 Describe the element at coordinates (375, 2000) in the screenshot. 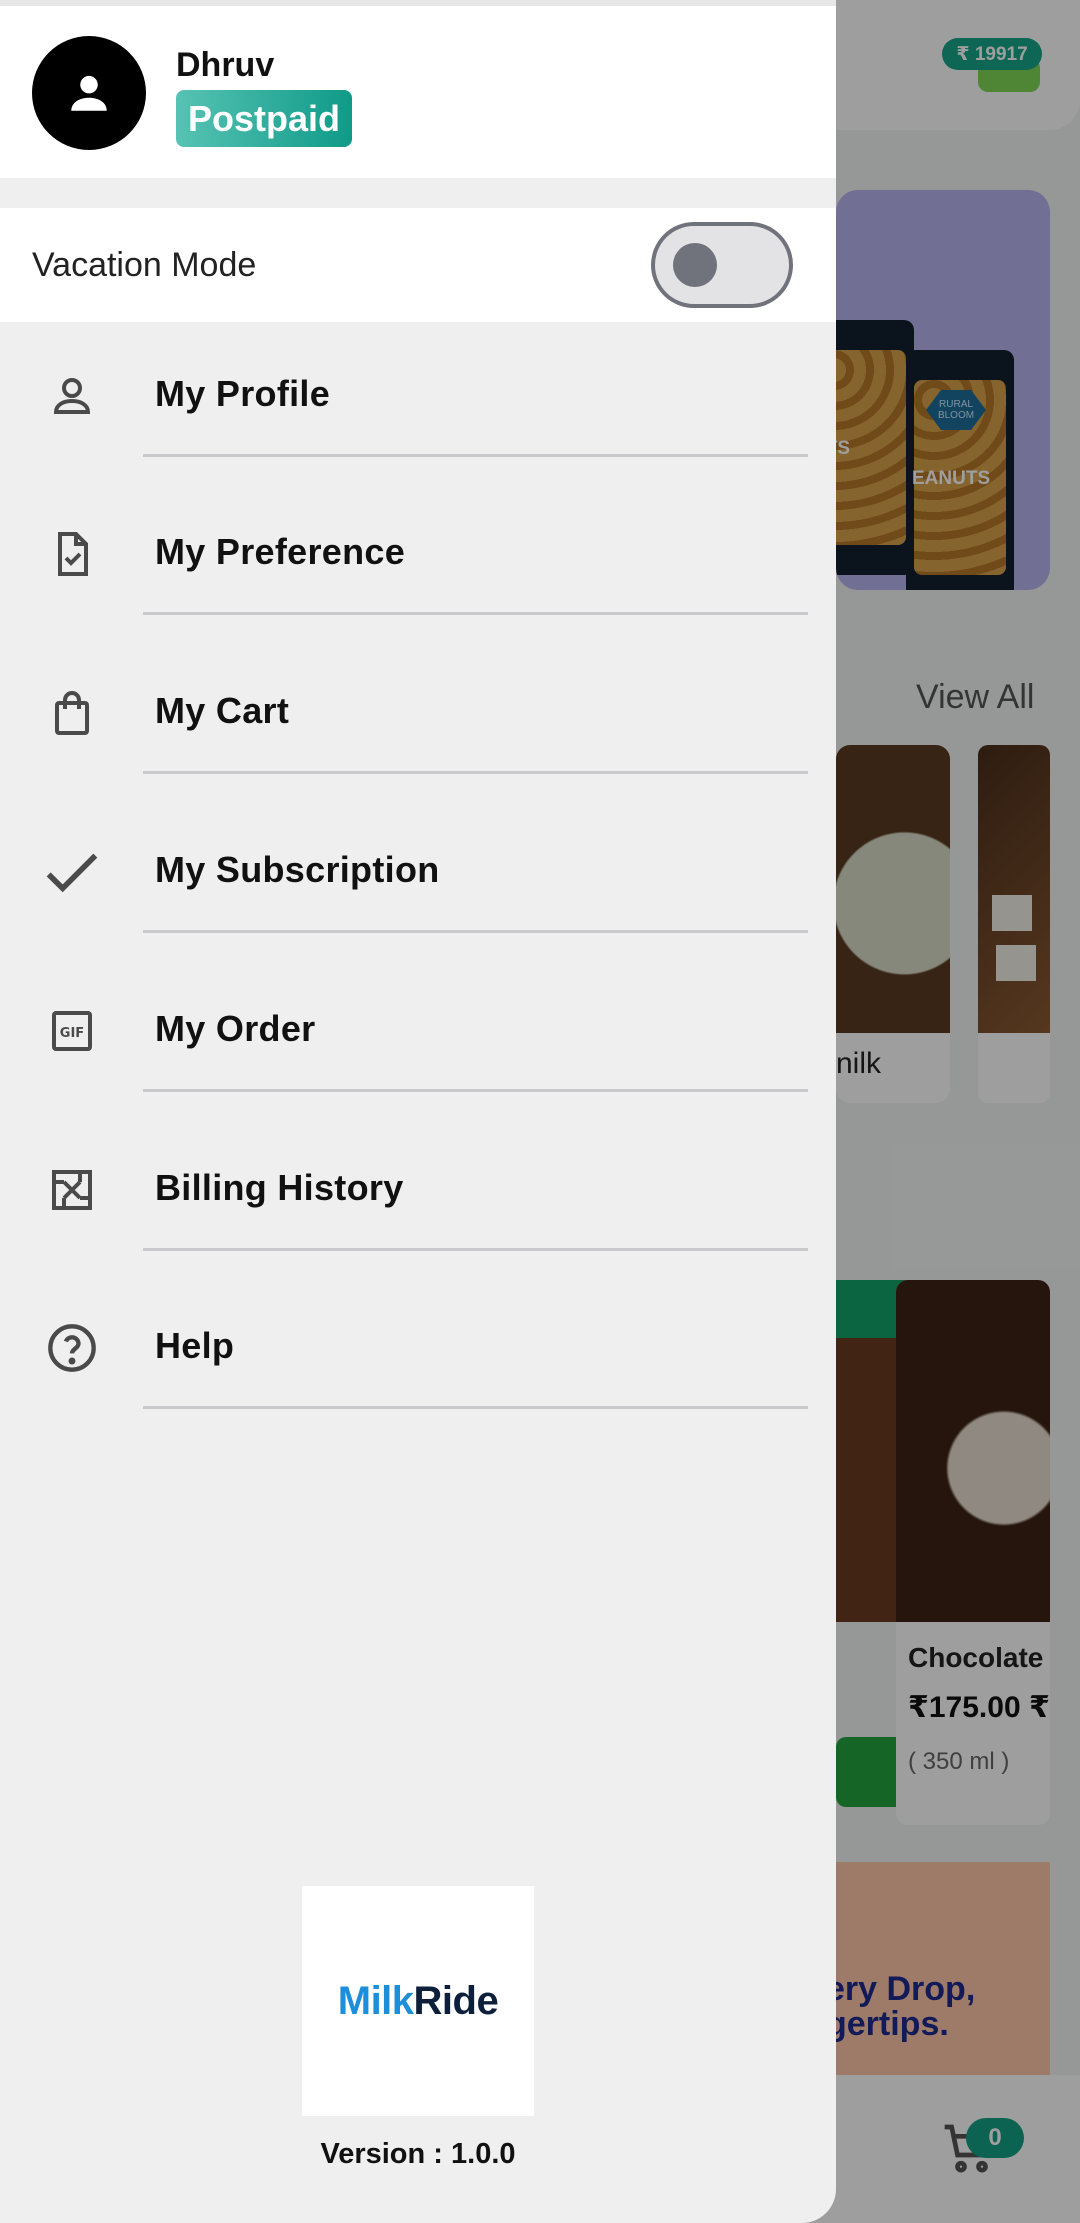

I see `logo-part-milk: Milk` at that location.